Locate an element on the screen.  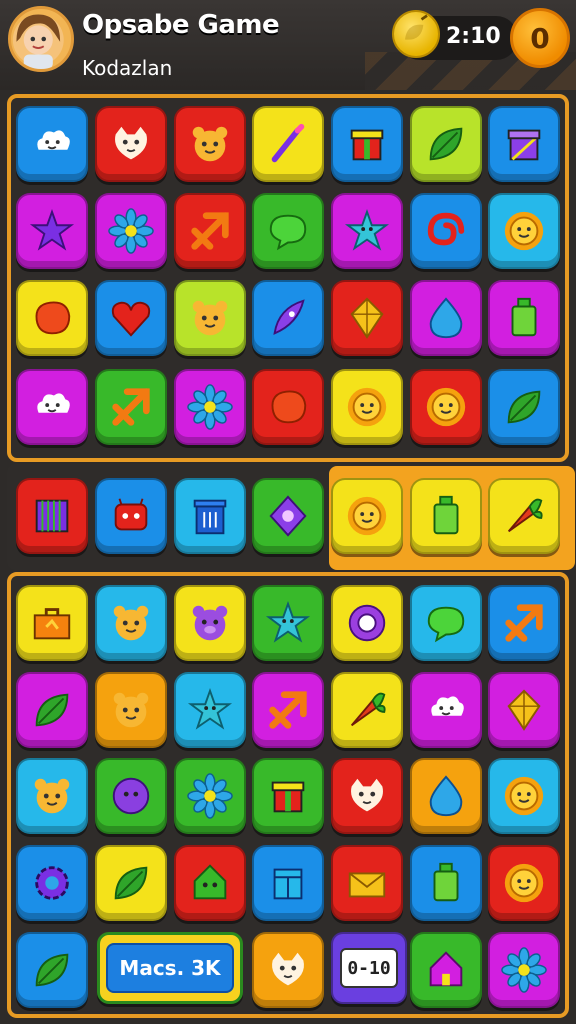
carrot-icon is located at coordinates (525, 515).